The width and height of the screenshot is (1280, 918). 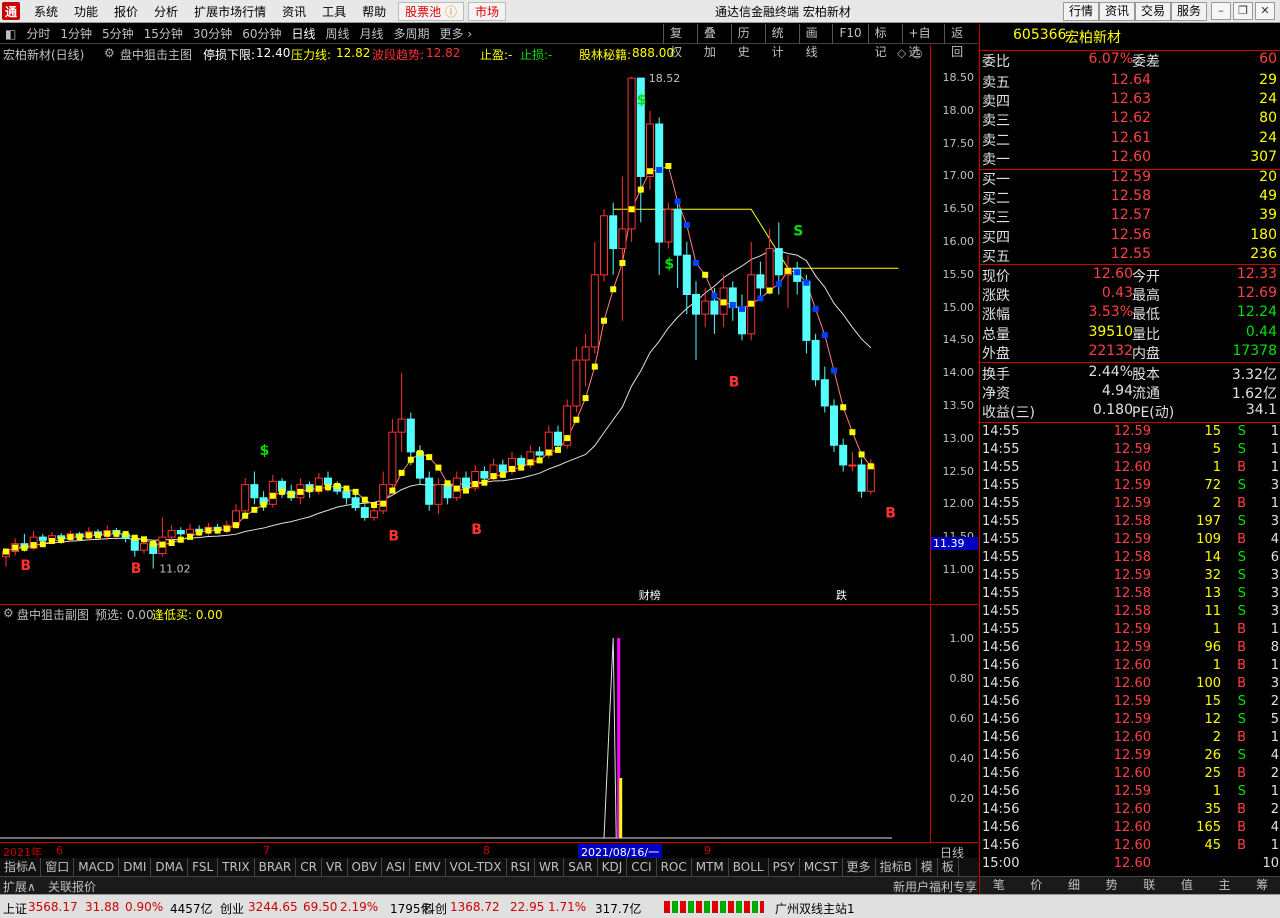 What do you see at coordinates (1221, 11) in the screenshot?
I see `minimize-icon: –` at bounding box center [1221, 11].